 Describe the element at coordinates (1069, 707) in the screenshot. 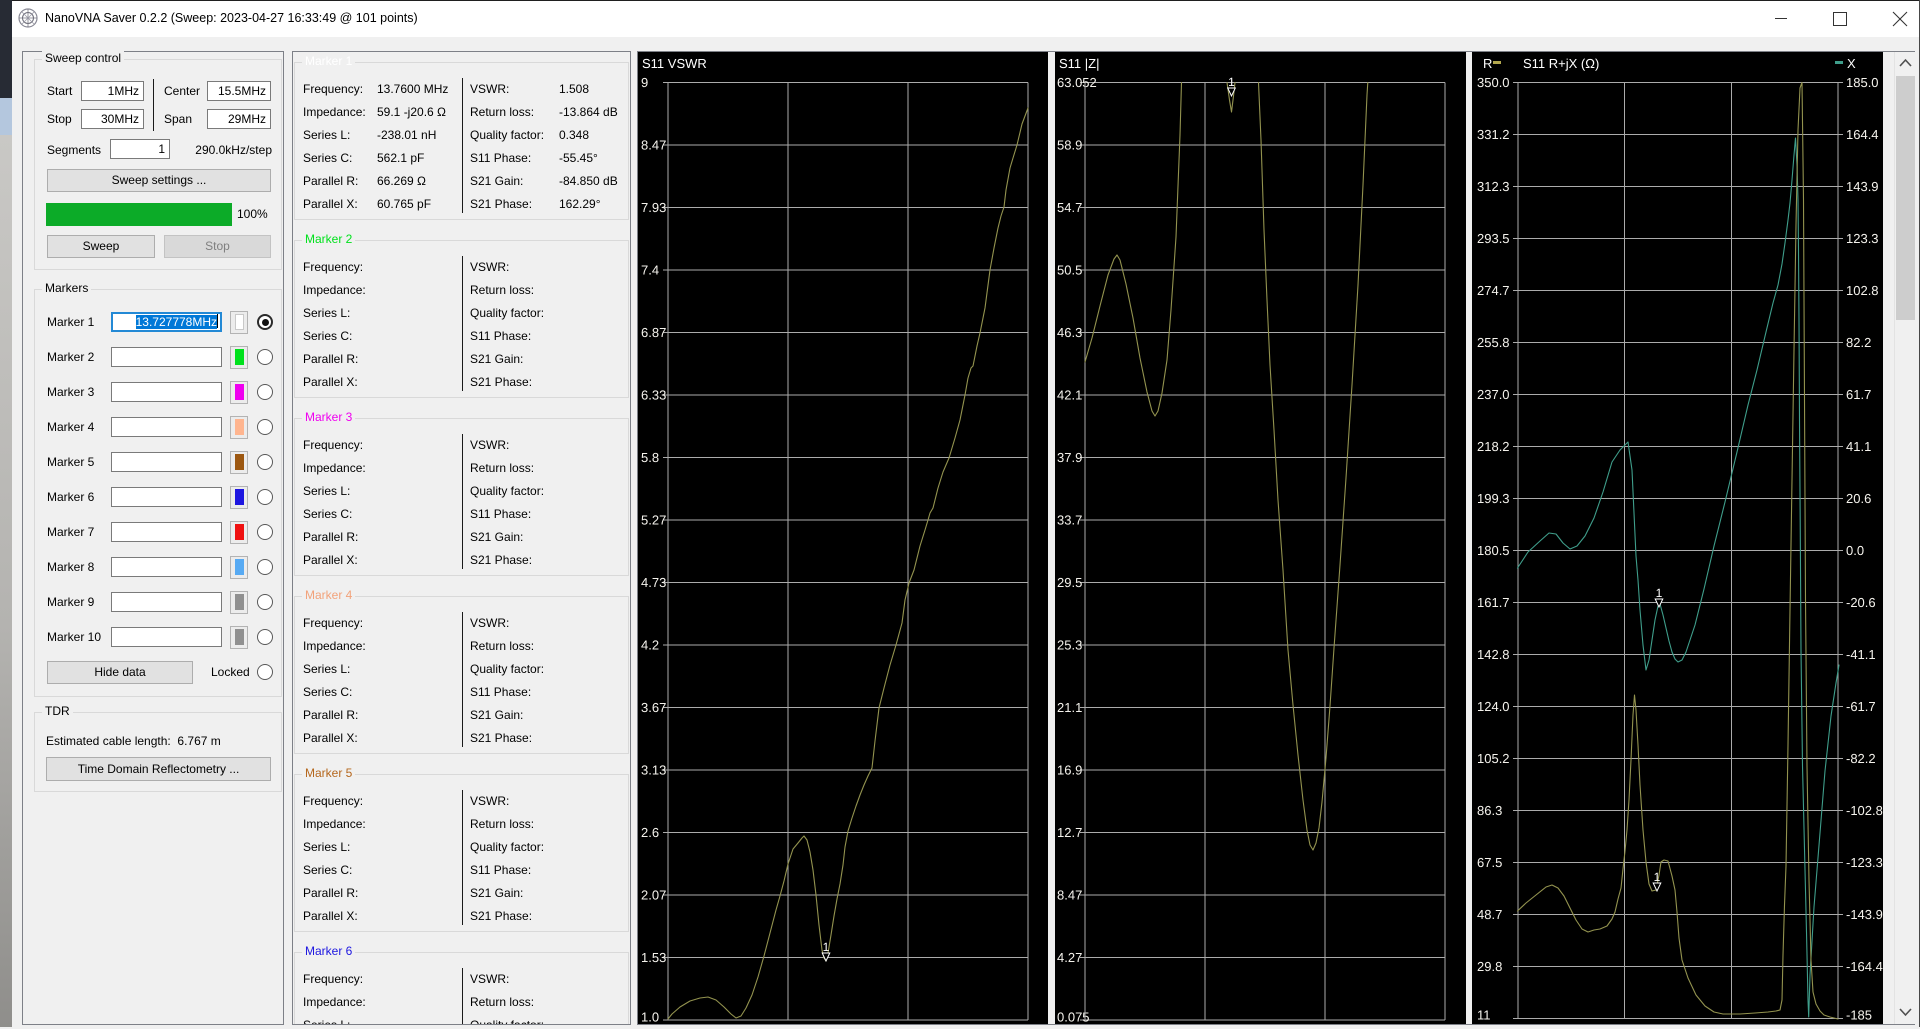

I see `svg-text: 21.1` at that location.